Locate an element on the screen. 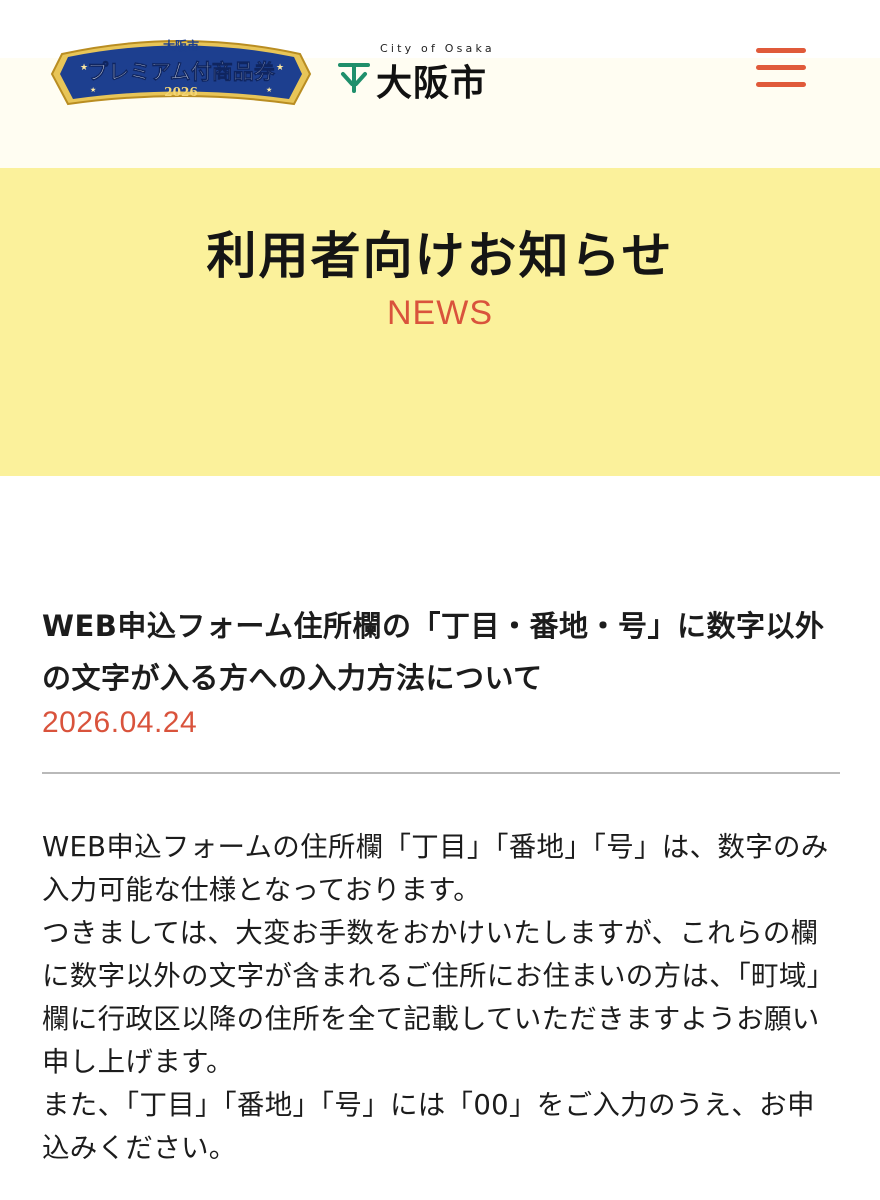 This screenshot has height=1200, width=880. page-title: 利用者向けお知らせ is located at coordinates (440, 256).